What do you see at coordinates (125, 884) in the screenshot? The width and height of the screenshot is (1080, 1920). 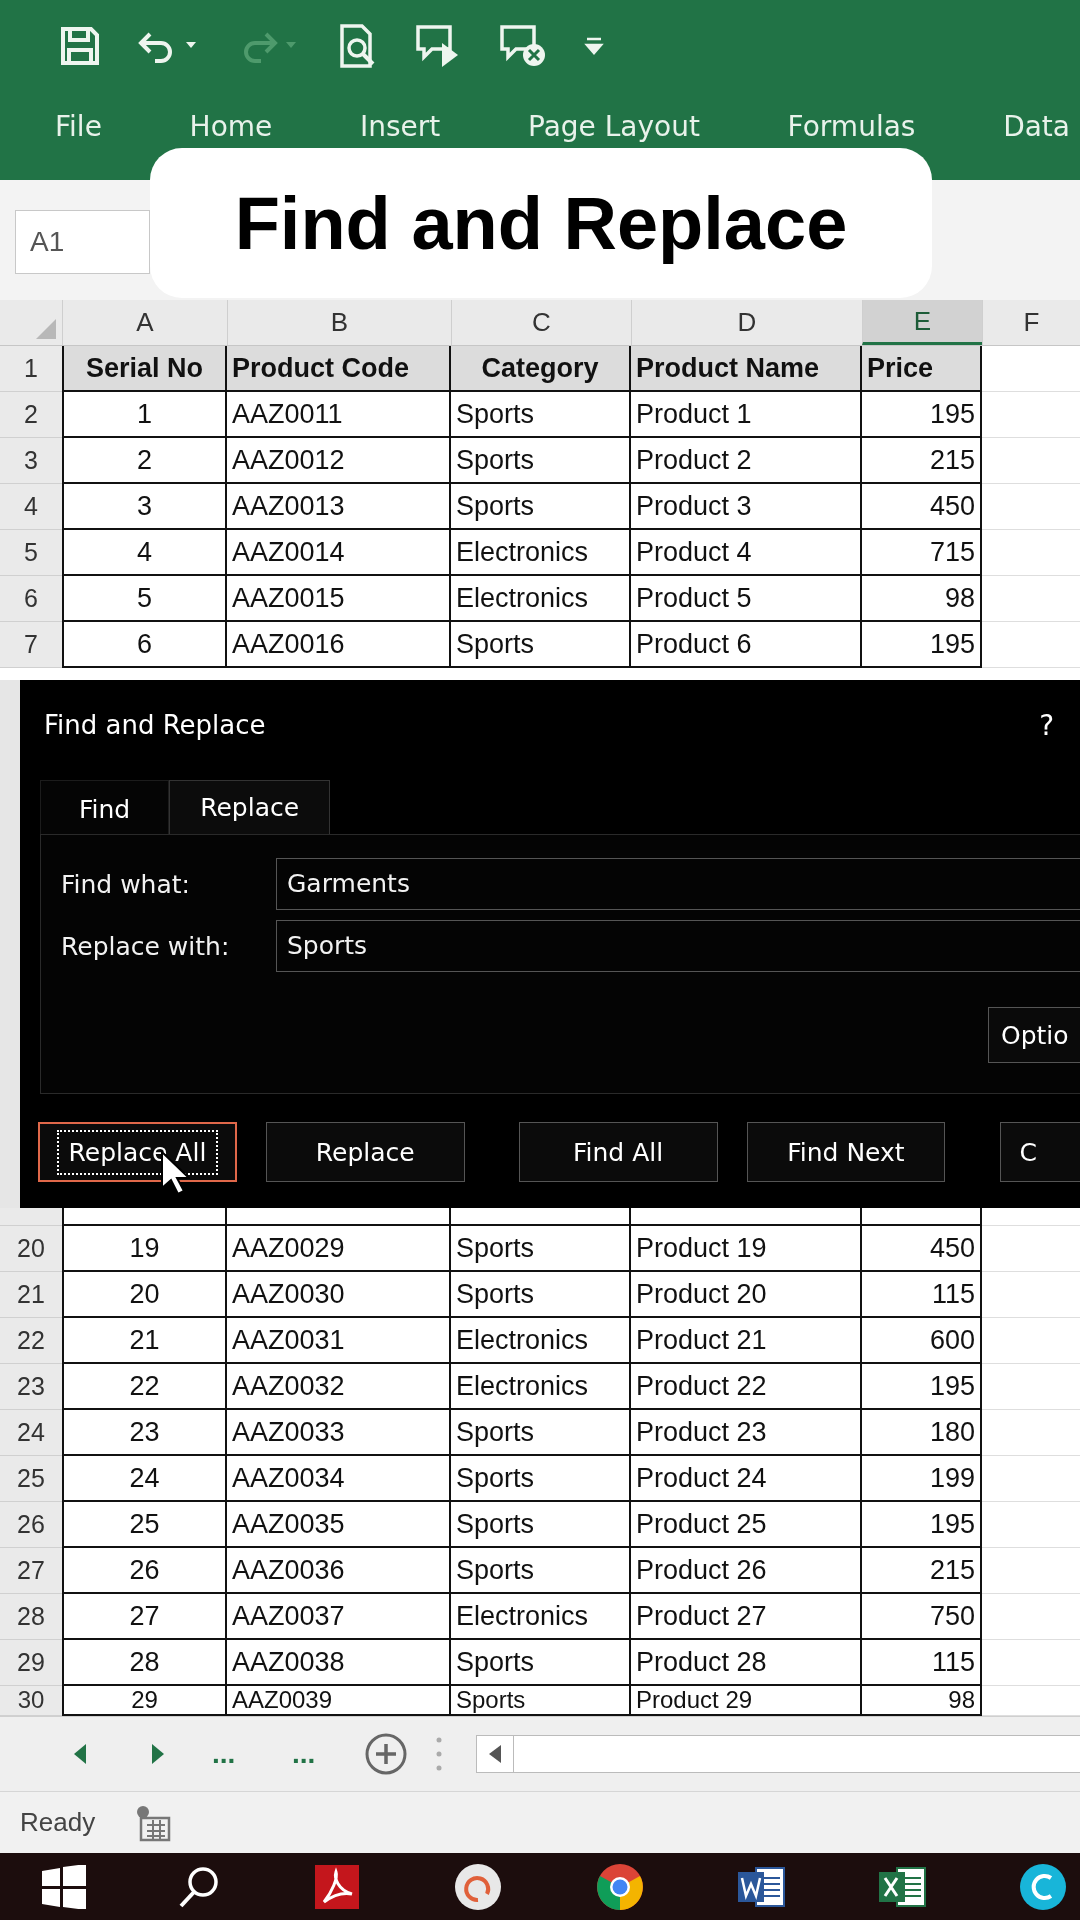 I see `field-label: Find what:` at bounding box center [125, 884].